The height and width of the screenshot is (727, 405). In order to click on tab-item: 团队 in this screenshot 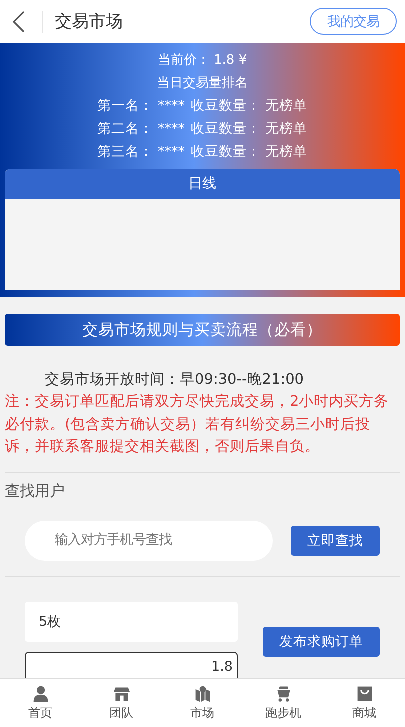, I will do `click(121, 703)`.